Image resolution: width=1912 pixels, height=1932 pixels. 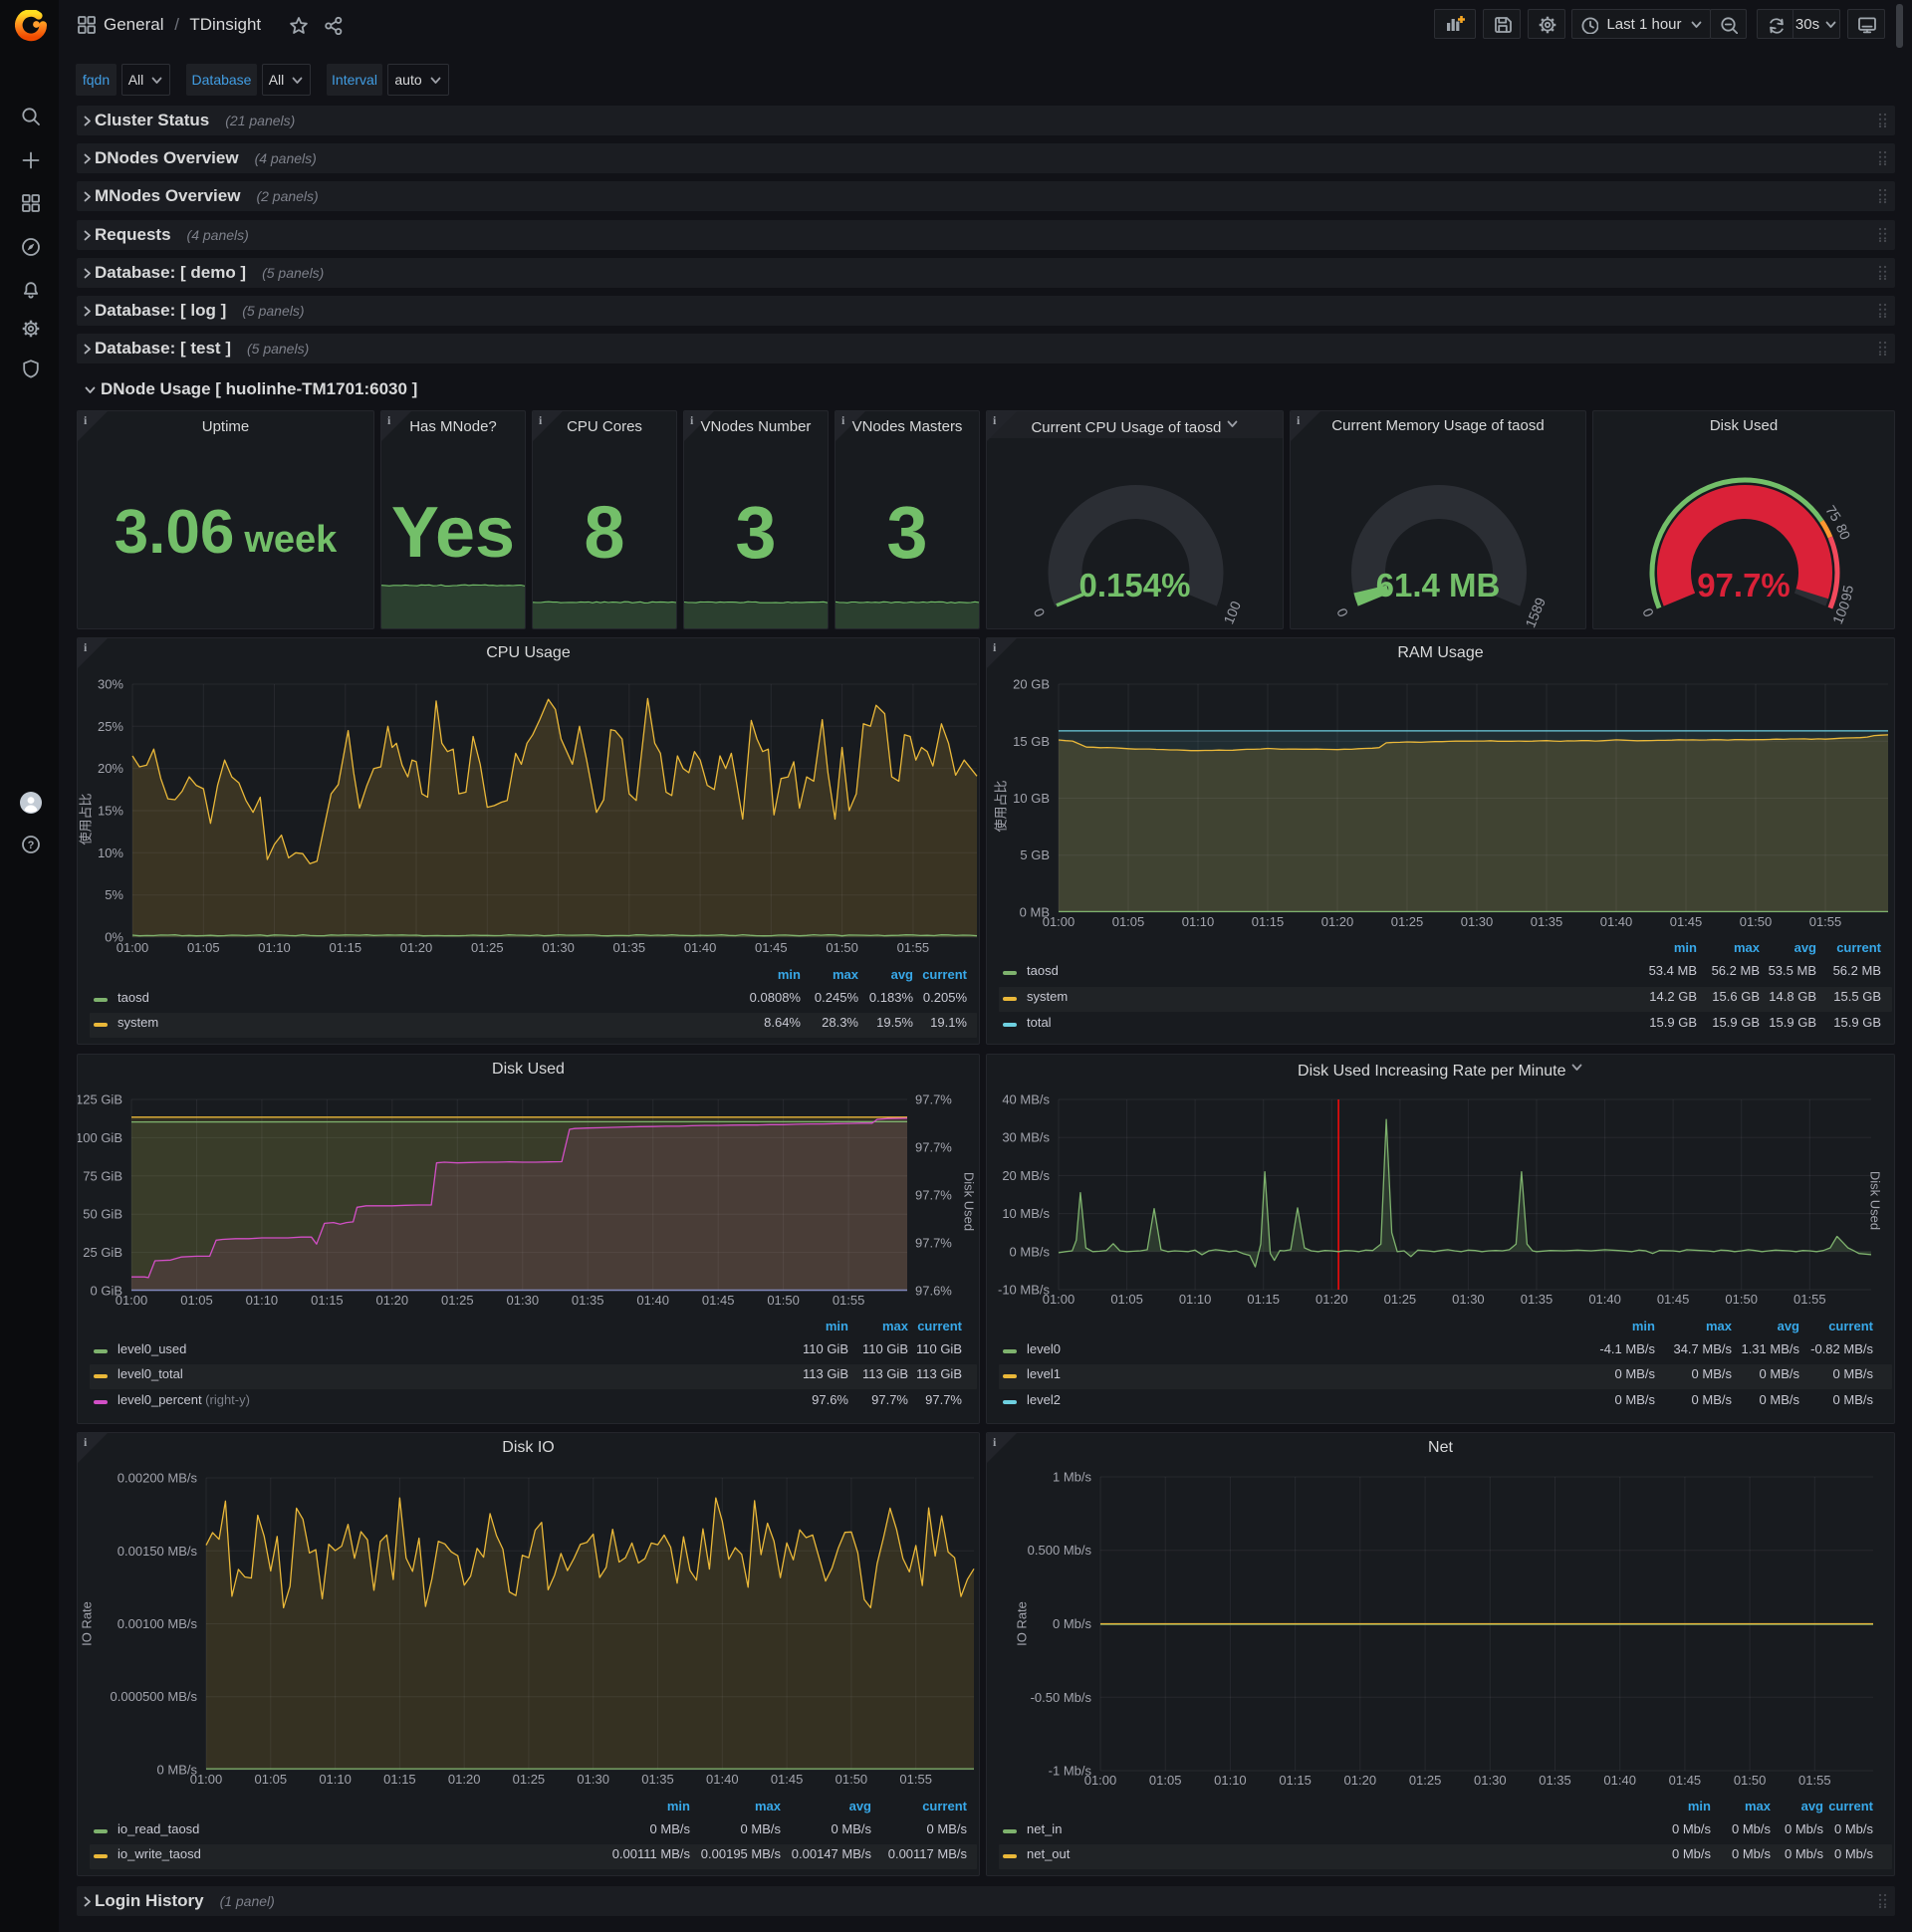 I want to click on svg-text: 40 MB/s, so click(x=1026, y=1099).